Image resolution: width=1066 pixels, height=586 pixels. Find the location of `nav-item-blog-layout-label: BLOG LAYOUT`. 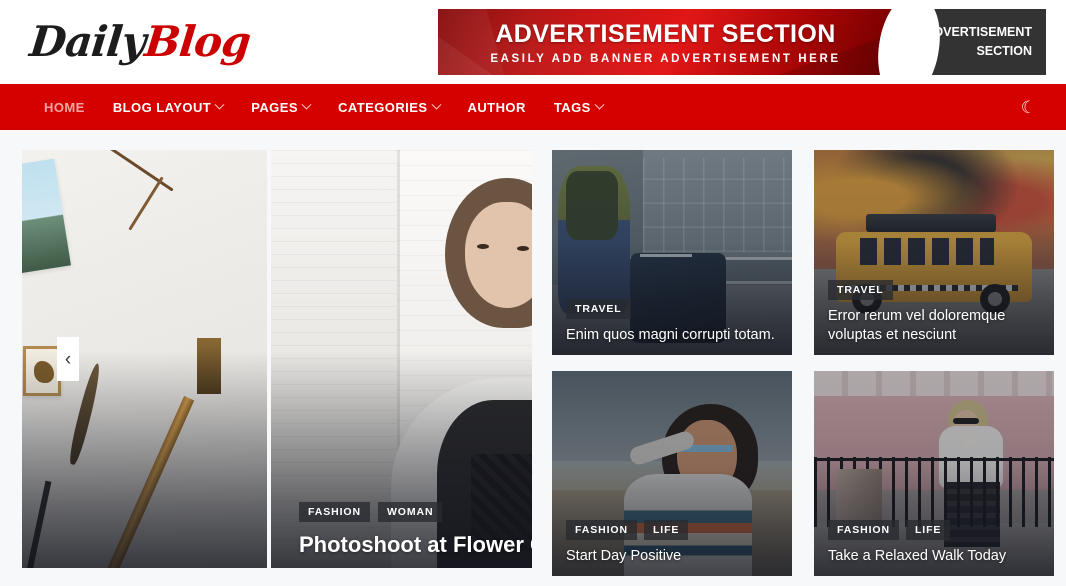

nav-item-blog-layout-label: BLOG LAYOUT is located at coordinates (162, 107).